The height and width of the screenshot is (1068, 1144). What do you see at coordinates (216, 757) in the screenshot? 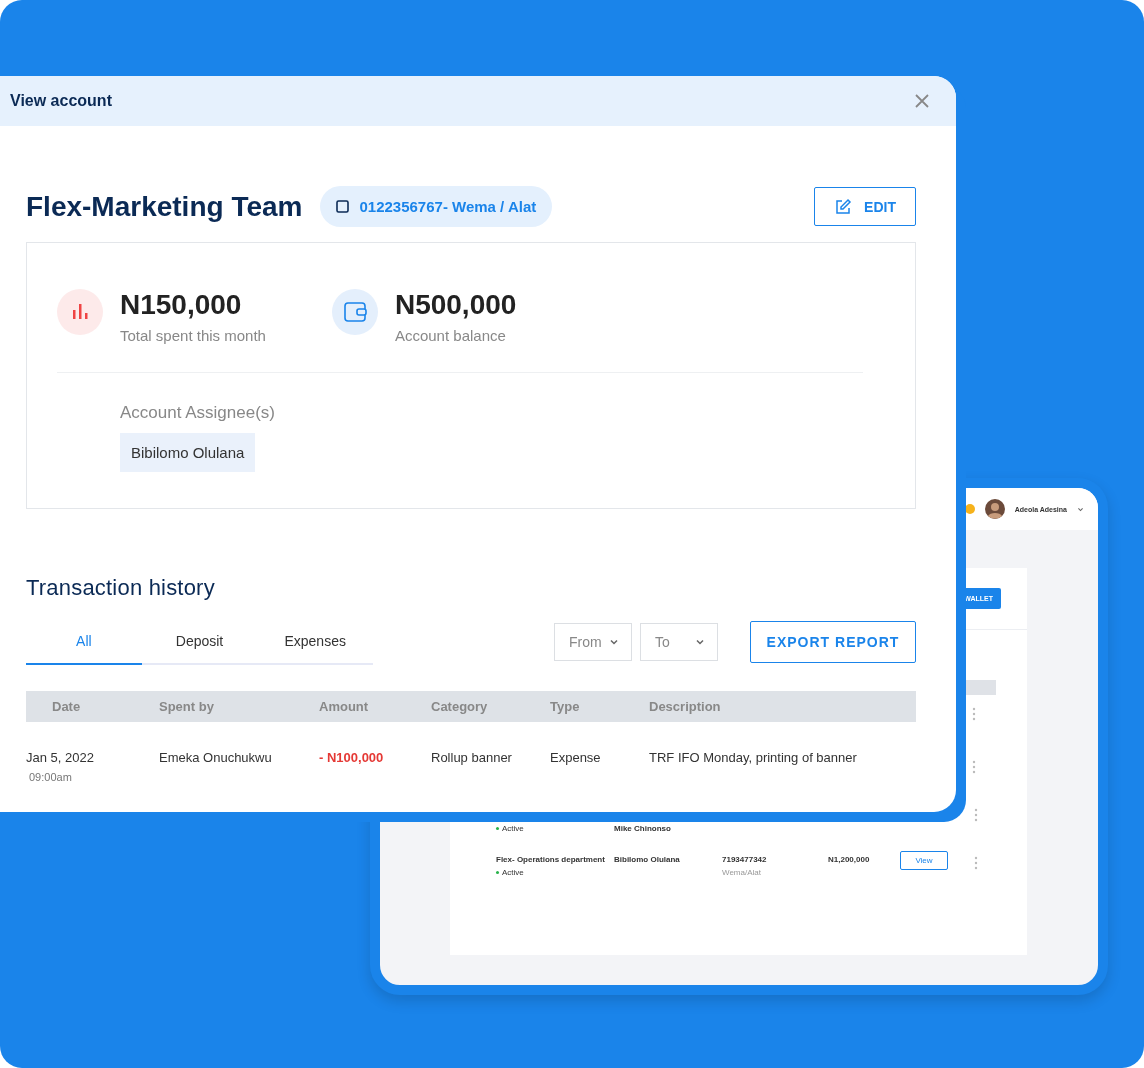
I see `spent-by-cell-text: Emeka Onuchukwu` at bounding box center [216, 757].